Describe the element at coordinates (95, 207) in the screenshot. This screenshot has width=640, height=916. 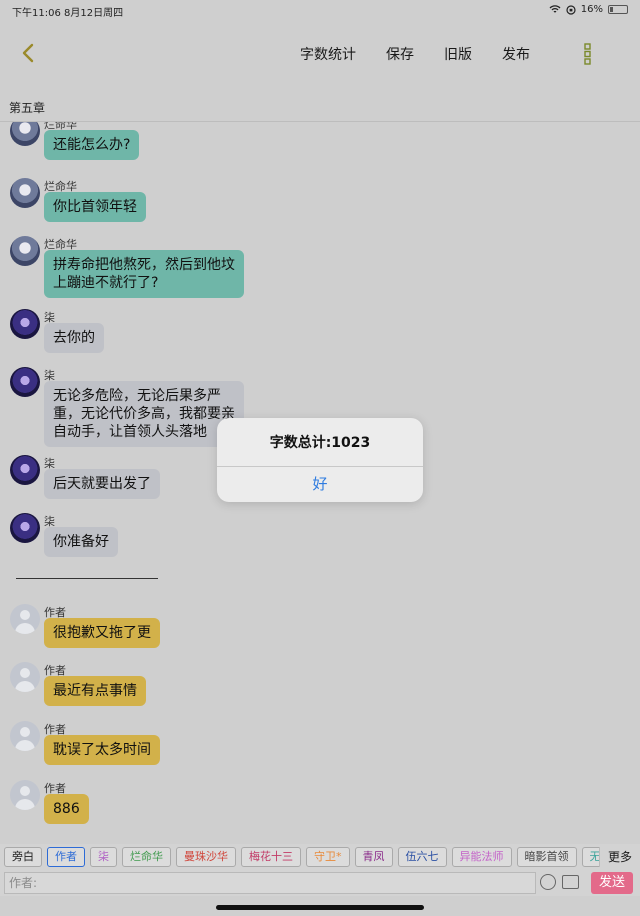
I see `message-bubble: 你比首领年轻` at that location.